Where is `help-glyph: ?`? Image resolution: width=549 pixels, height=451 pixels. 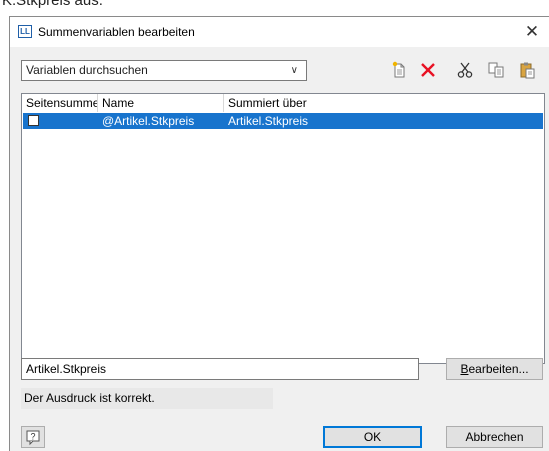 help-glyph: ? is located at coordinates (32, 437).